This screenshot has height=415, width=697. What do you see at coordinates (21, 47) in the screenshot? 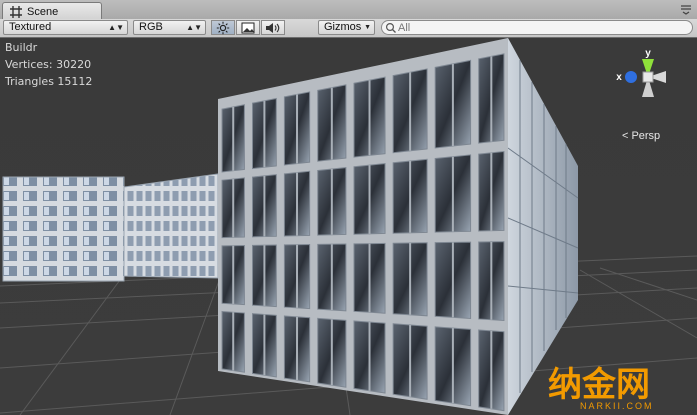
I see `overlay-title: Buildr` at bounding box center [21, 47].